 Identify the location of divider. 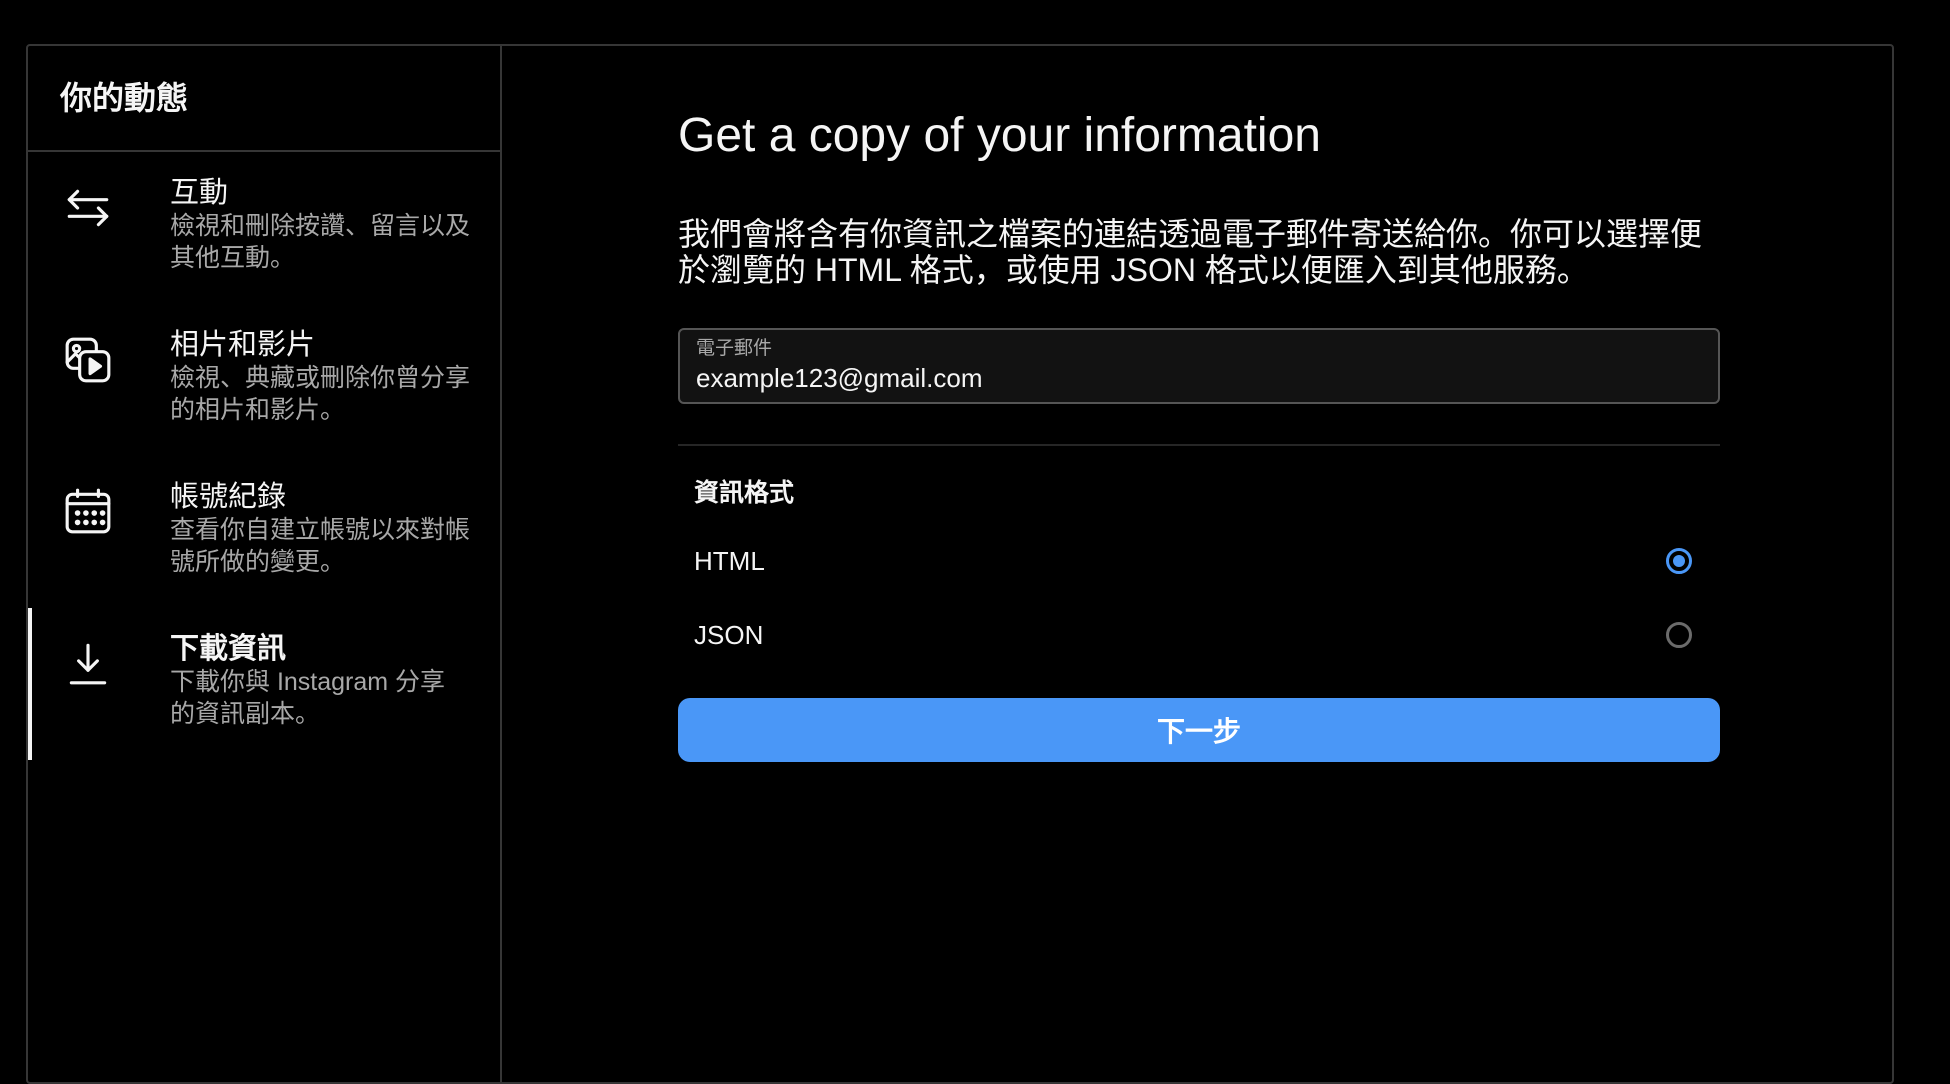
(1199, 445).